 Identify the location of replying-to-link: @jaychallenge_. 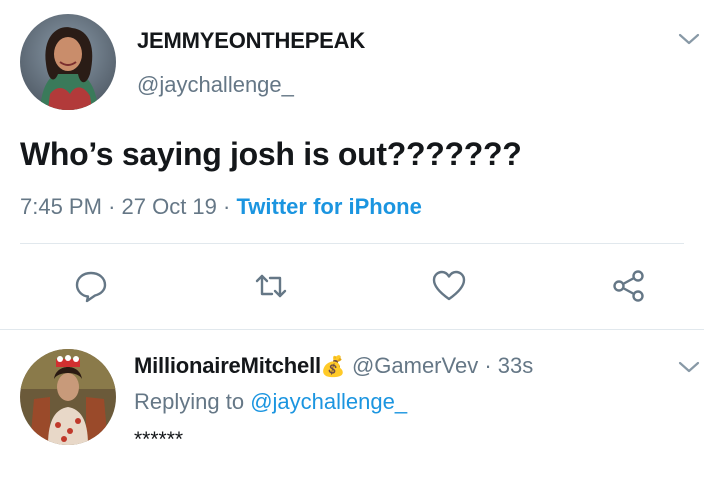
(328, 401).